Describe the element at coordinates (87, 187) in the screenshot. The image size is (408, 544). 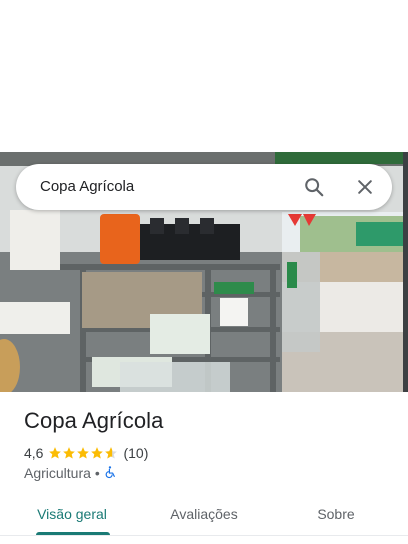
I see `search-query: Copa Agrícola` at that location.